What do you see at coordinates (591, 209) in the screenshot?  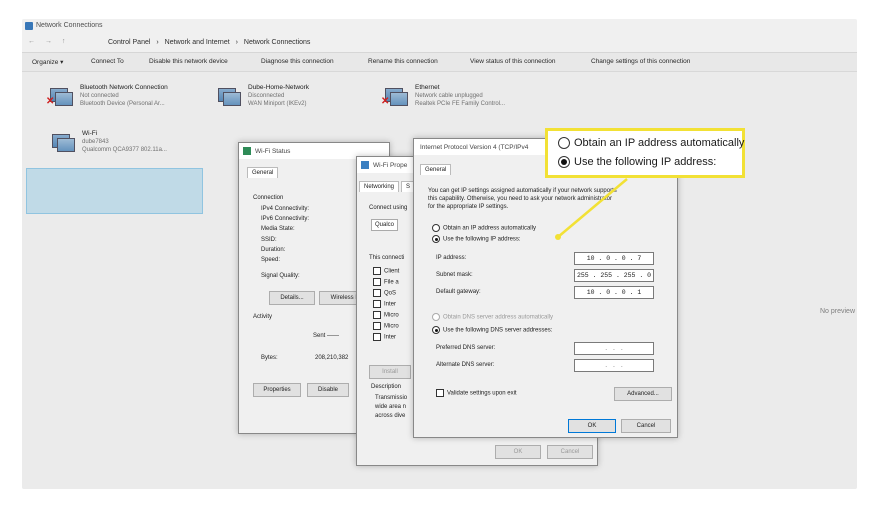 I see `callout-arrow` at bounding box center [591, 209].